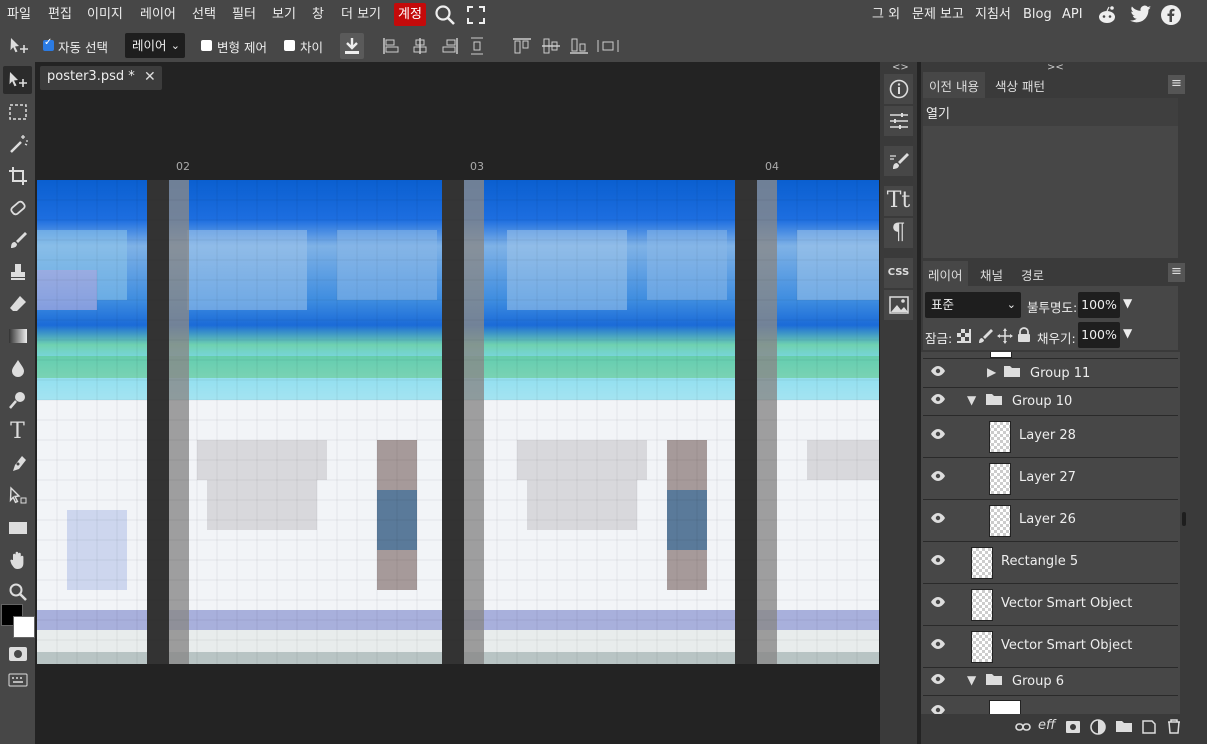 The width and height of the screenshot is (1207, 744). I want to click on info-icon, so click(898, 89).